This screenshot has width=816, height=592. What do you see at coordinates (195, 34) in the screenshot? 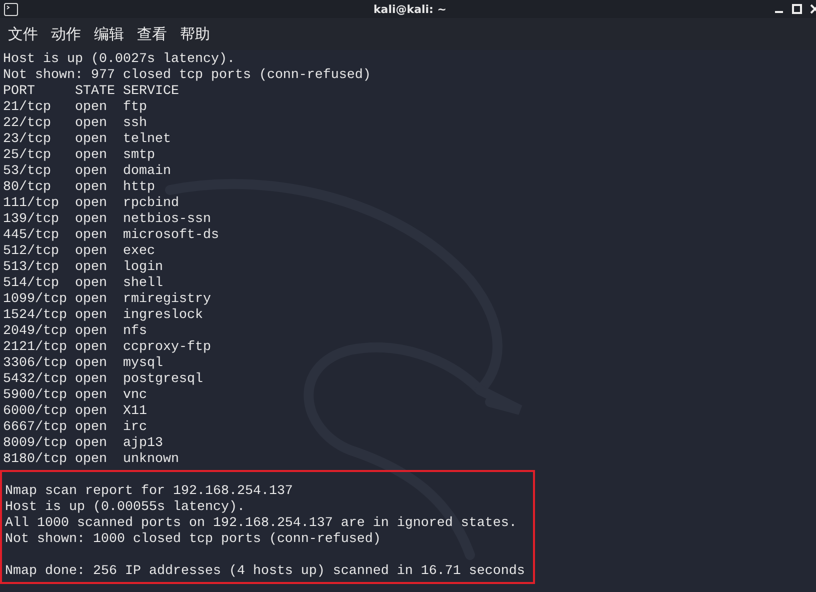
I see `menu-item: 帮助` at bounding box center [195, 34].